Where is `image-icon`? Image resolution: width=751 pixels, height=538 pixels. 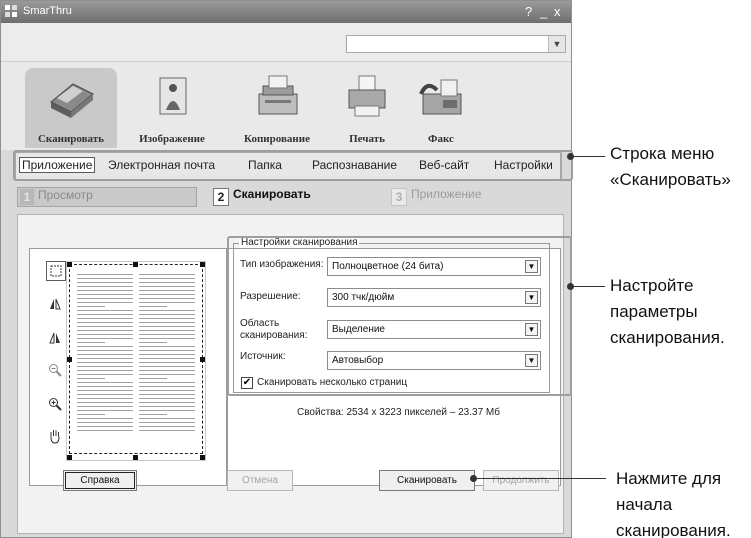
image-icon is located at coordinates (173, 96).